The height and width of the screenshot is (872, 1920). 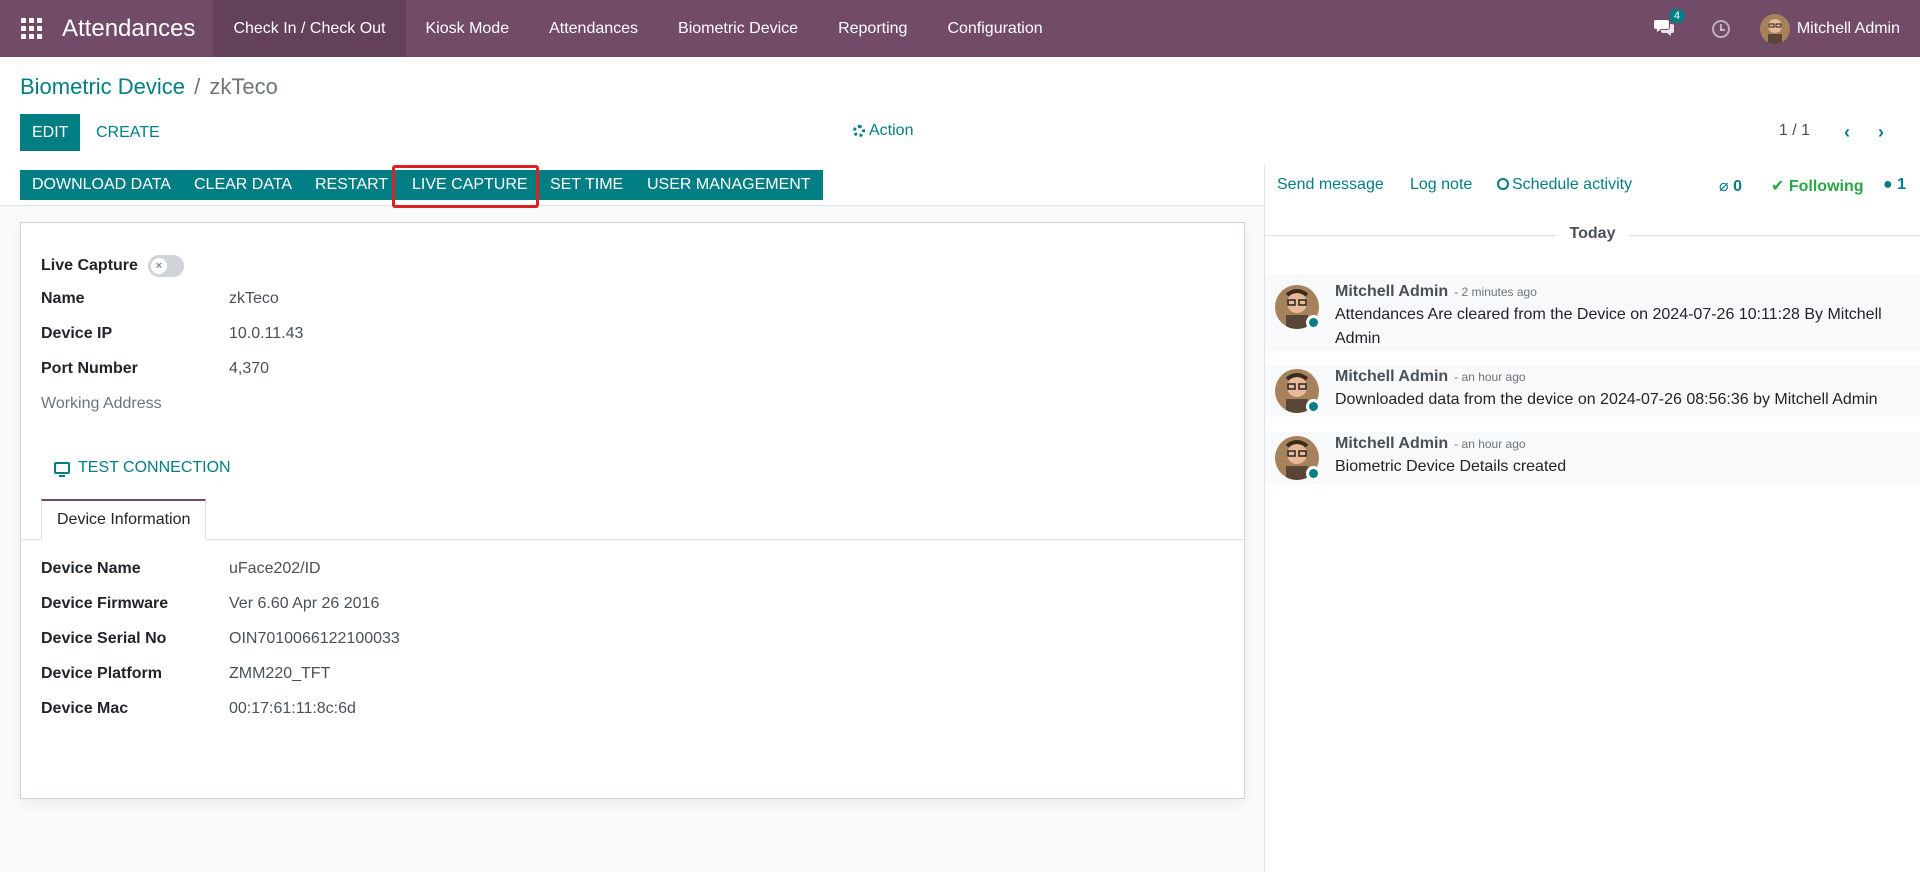 What do you see at coordinates (1888, 184) in the screenshot?
I see `user-icon: ●` at bounding box center [1888, 184].